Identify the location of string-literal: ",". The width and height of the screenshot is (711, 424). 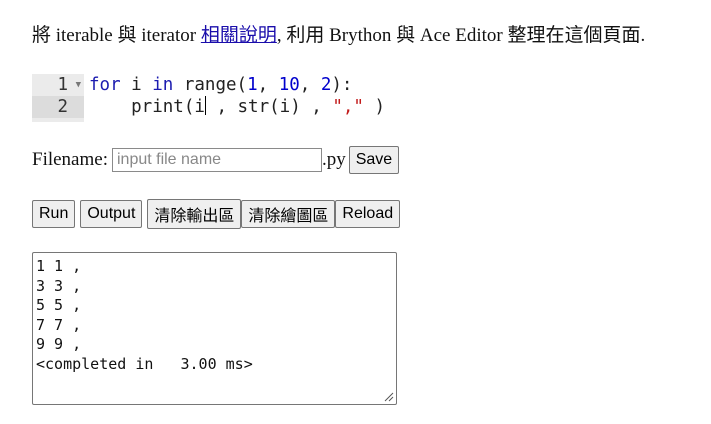
(348, 107).